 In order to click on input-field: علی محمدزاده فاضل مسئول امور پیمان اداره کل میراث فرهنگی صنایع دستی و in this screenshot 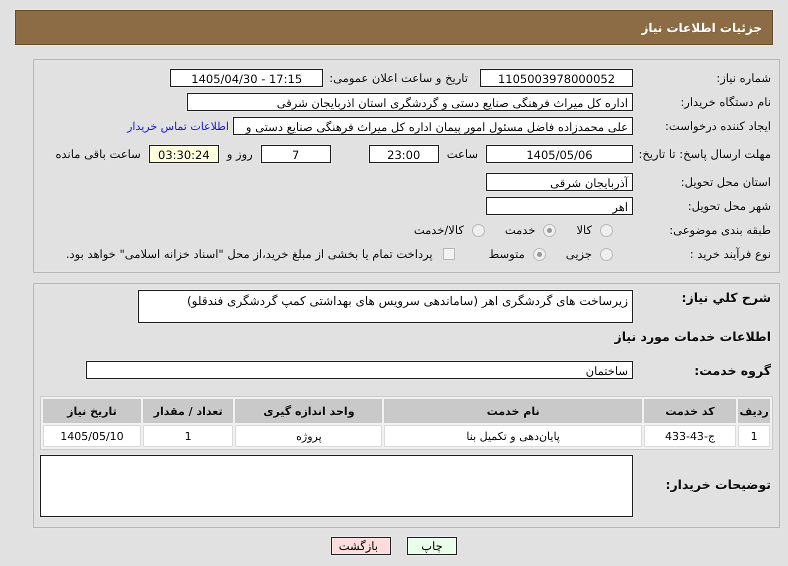, I will do `click(433, 126)`.